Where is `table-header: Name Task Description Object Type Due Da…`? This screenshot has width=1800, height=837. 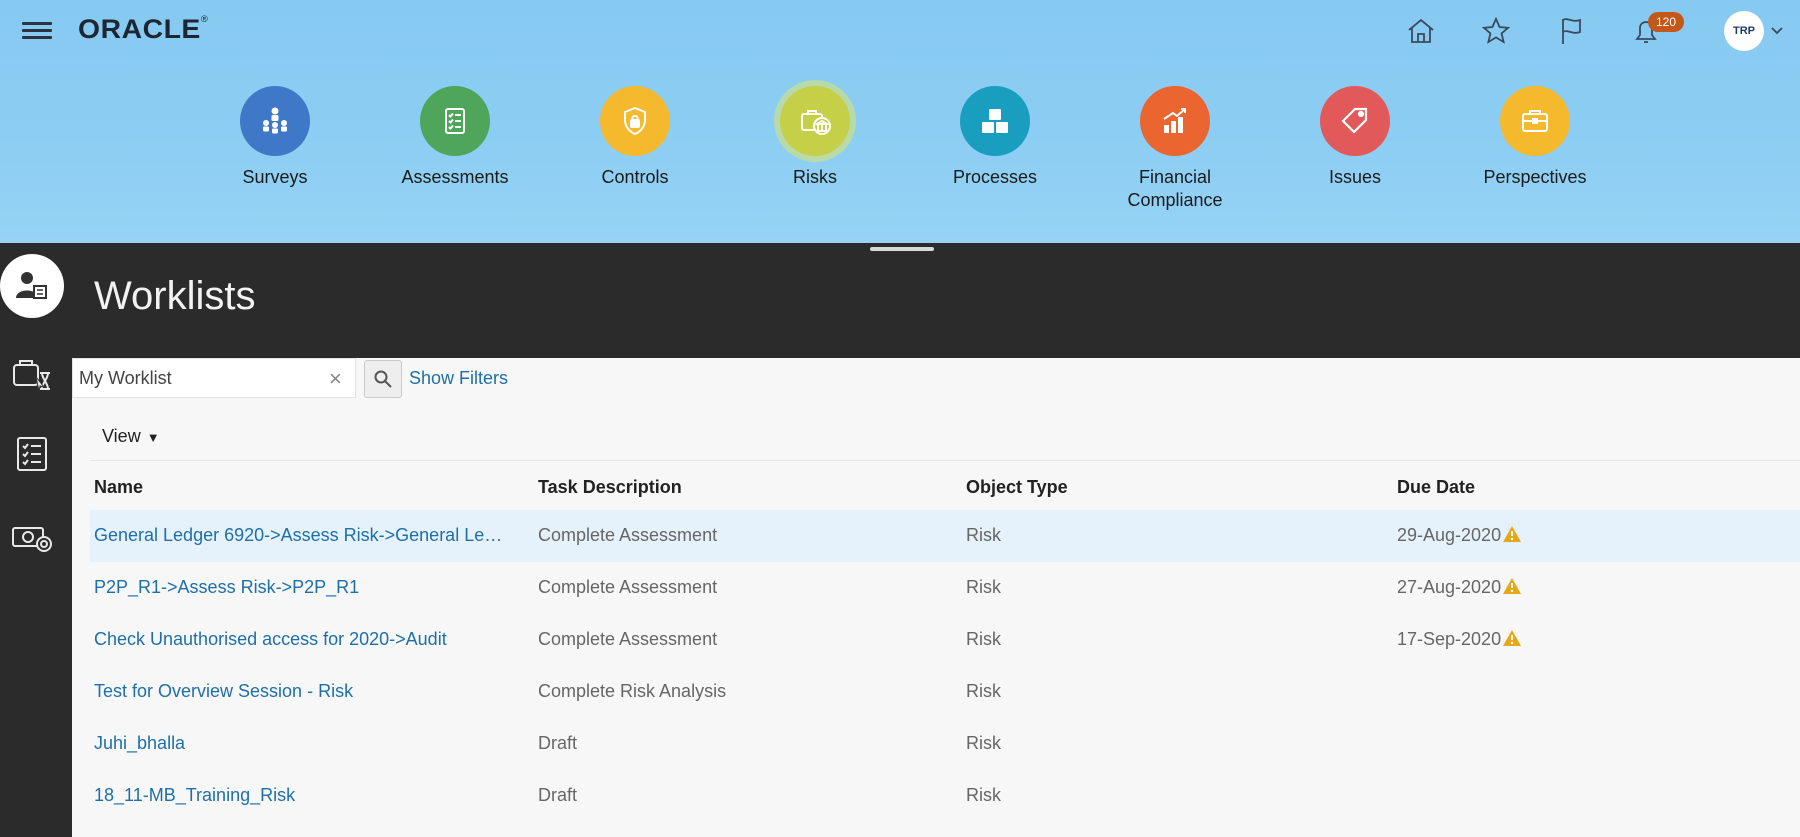
table-header: Name Task Description Object Type Due Da… is located at coordinates (945, 485).